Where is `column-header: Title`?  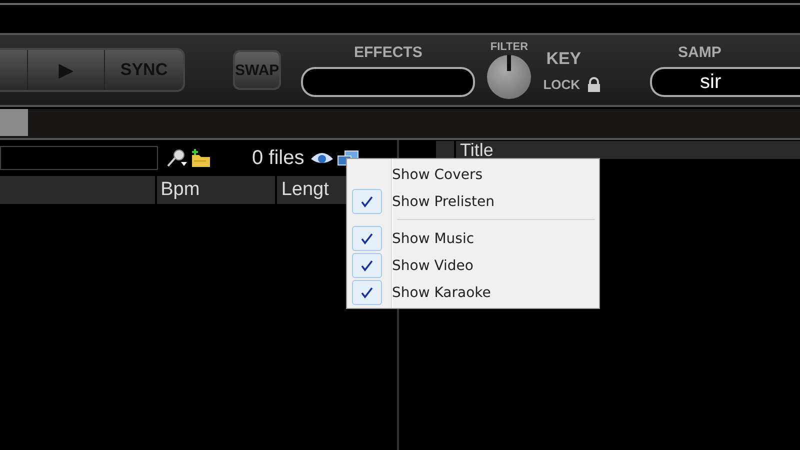
column-header: Title is located at coordinates (628, 150).